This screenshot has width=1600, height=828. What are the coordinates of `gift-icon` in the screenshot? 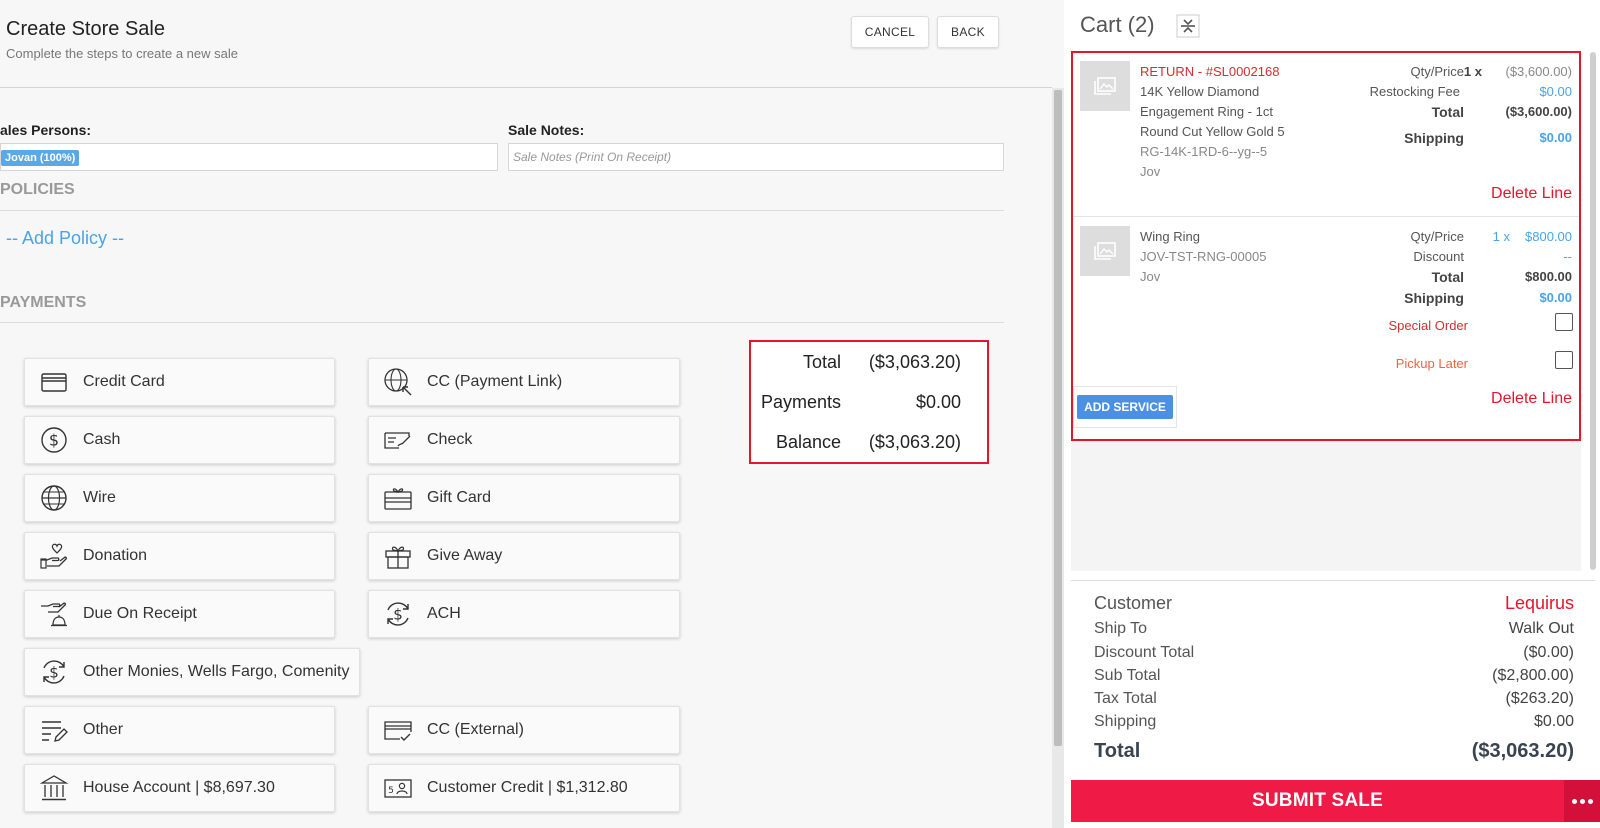 It's located at (398, 557).